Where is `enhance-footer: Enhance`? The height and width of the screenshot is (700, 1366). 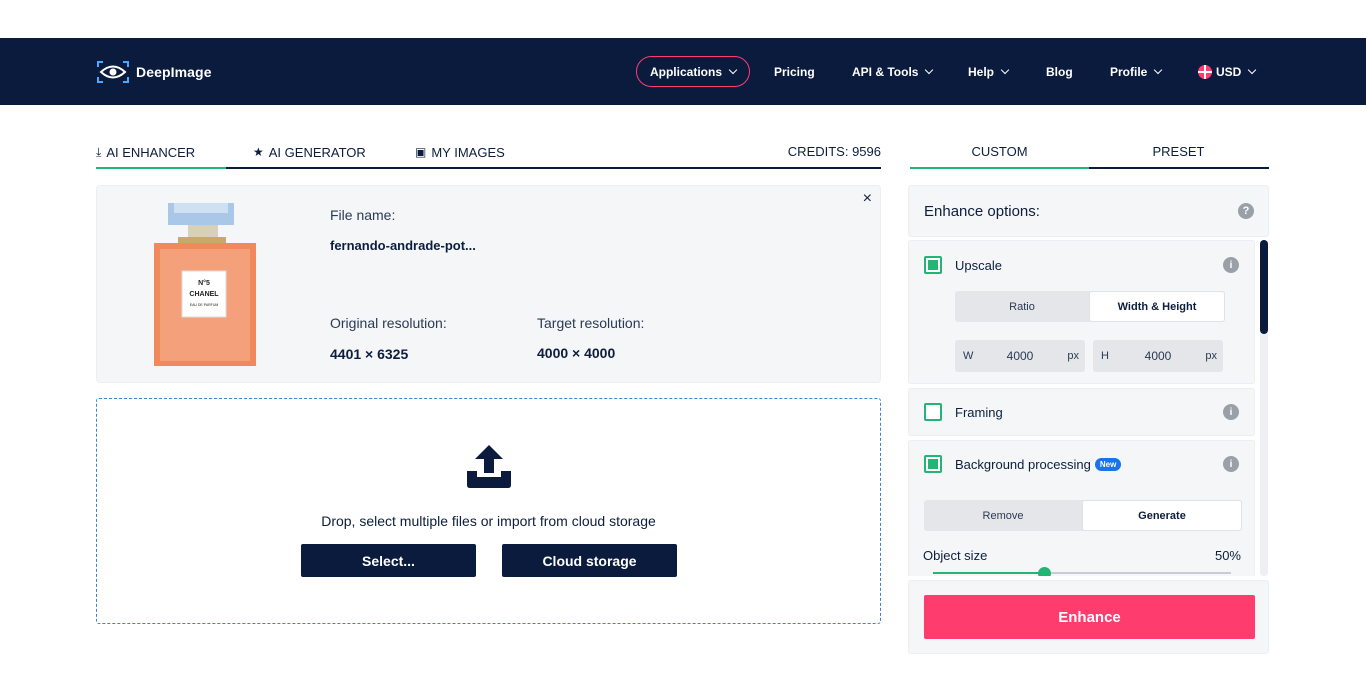 enhance-footer: Enhance is located at coordinates (1088, 617).